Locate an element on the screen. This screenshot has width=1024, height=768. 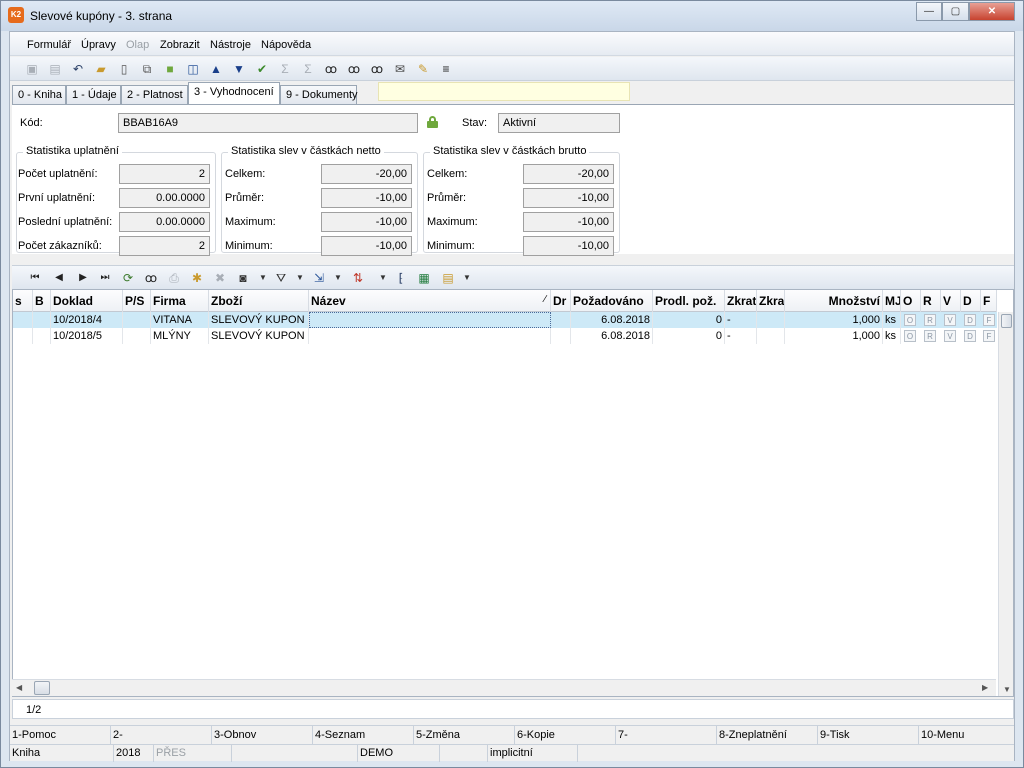
menu-upravy: Úpravy is located at coordinates (98, 45).